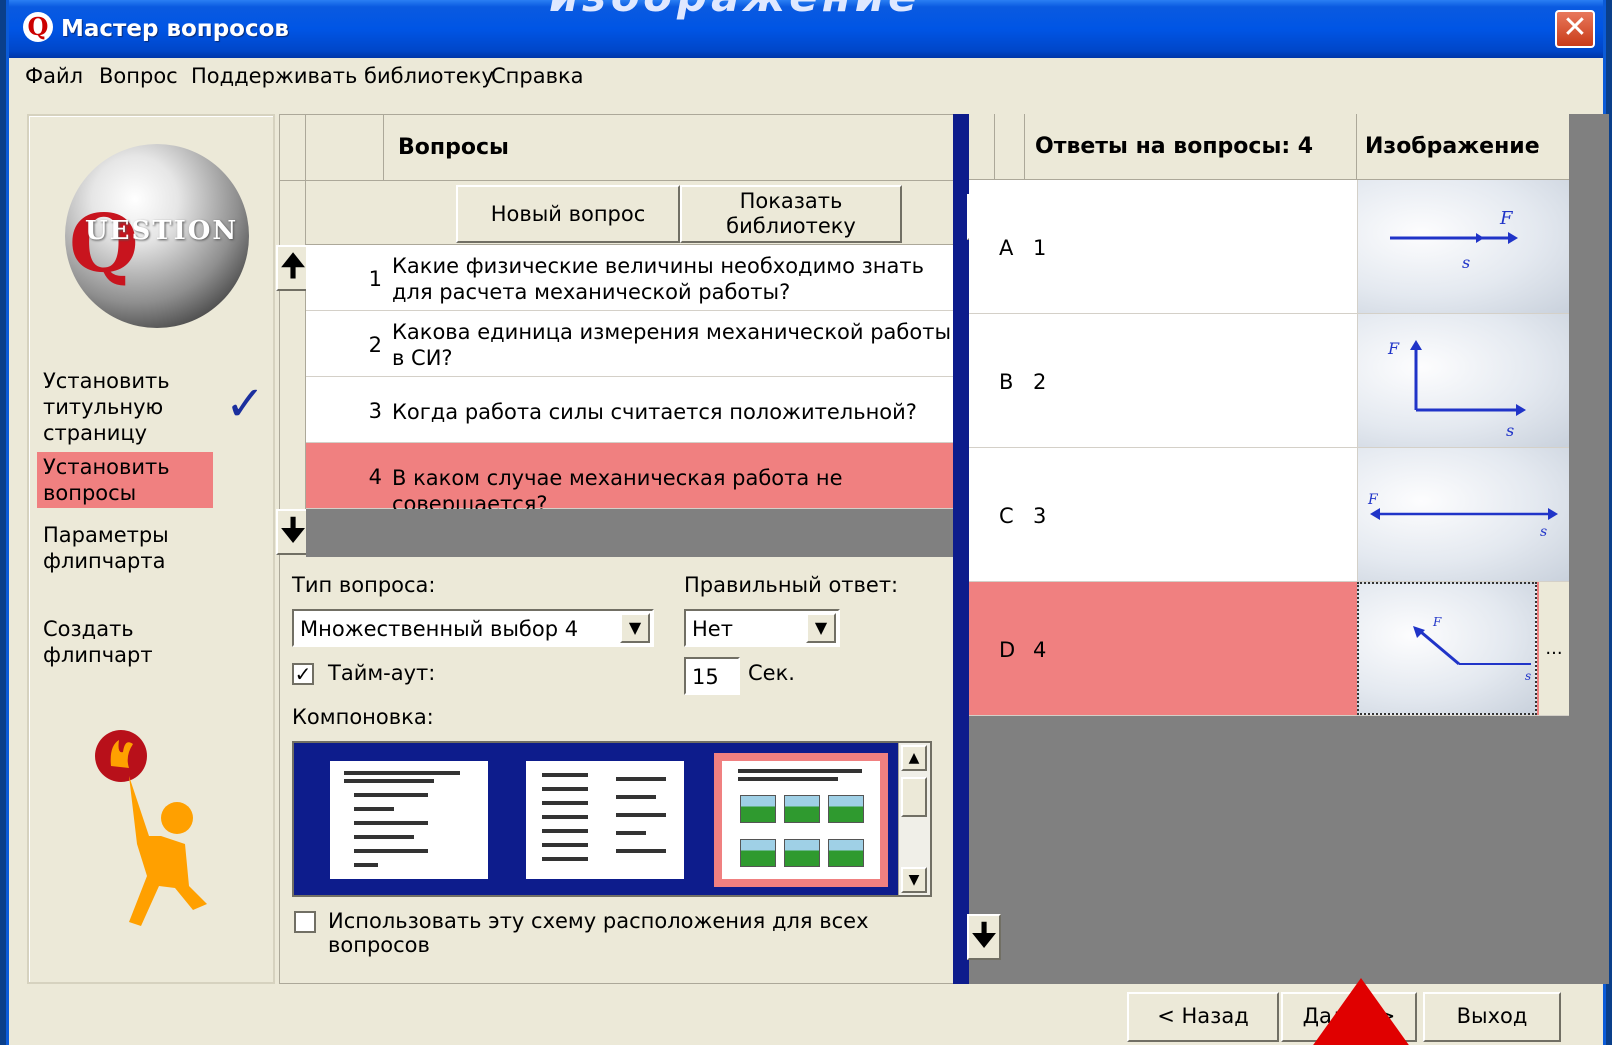 The width and height of the screenshot is (1612, 1045). Describe the element at coordinates (636, 533) in the screenshot. I see `questions-empty-area` at that location.